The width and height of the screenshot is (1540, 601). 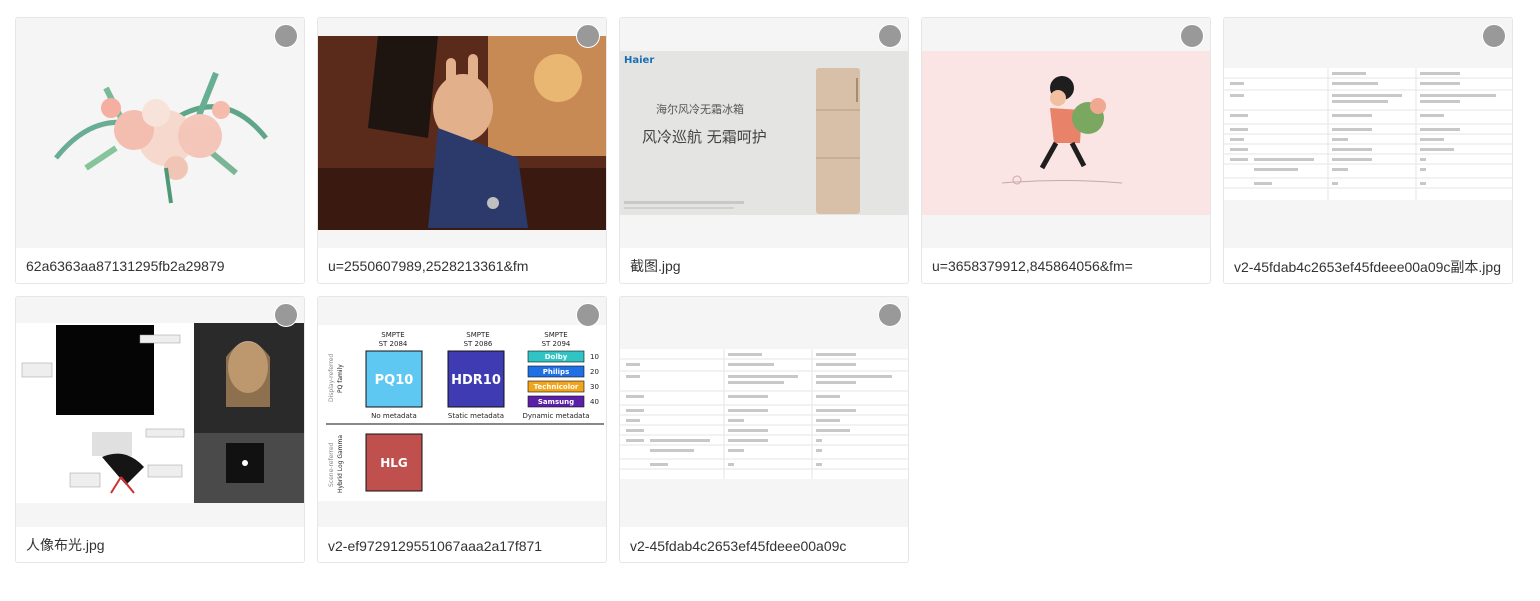 What do you see at coordinates (704, 137) in the screenshot?
I see `ad-headline-large: 风冷巡航 无霜呵护` at bounding box center [704, 137].